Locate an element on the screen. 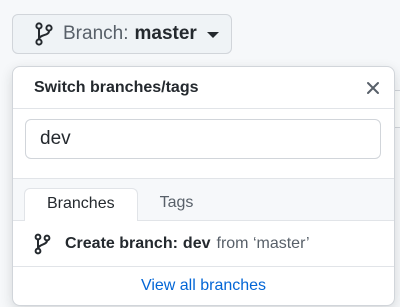 Image resolution: width=400 pixels, height=307 pixels. create-branch-prefix: Create branch: is located at coordinates (121, 243).